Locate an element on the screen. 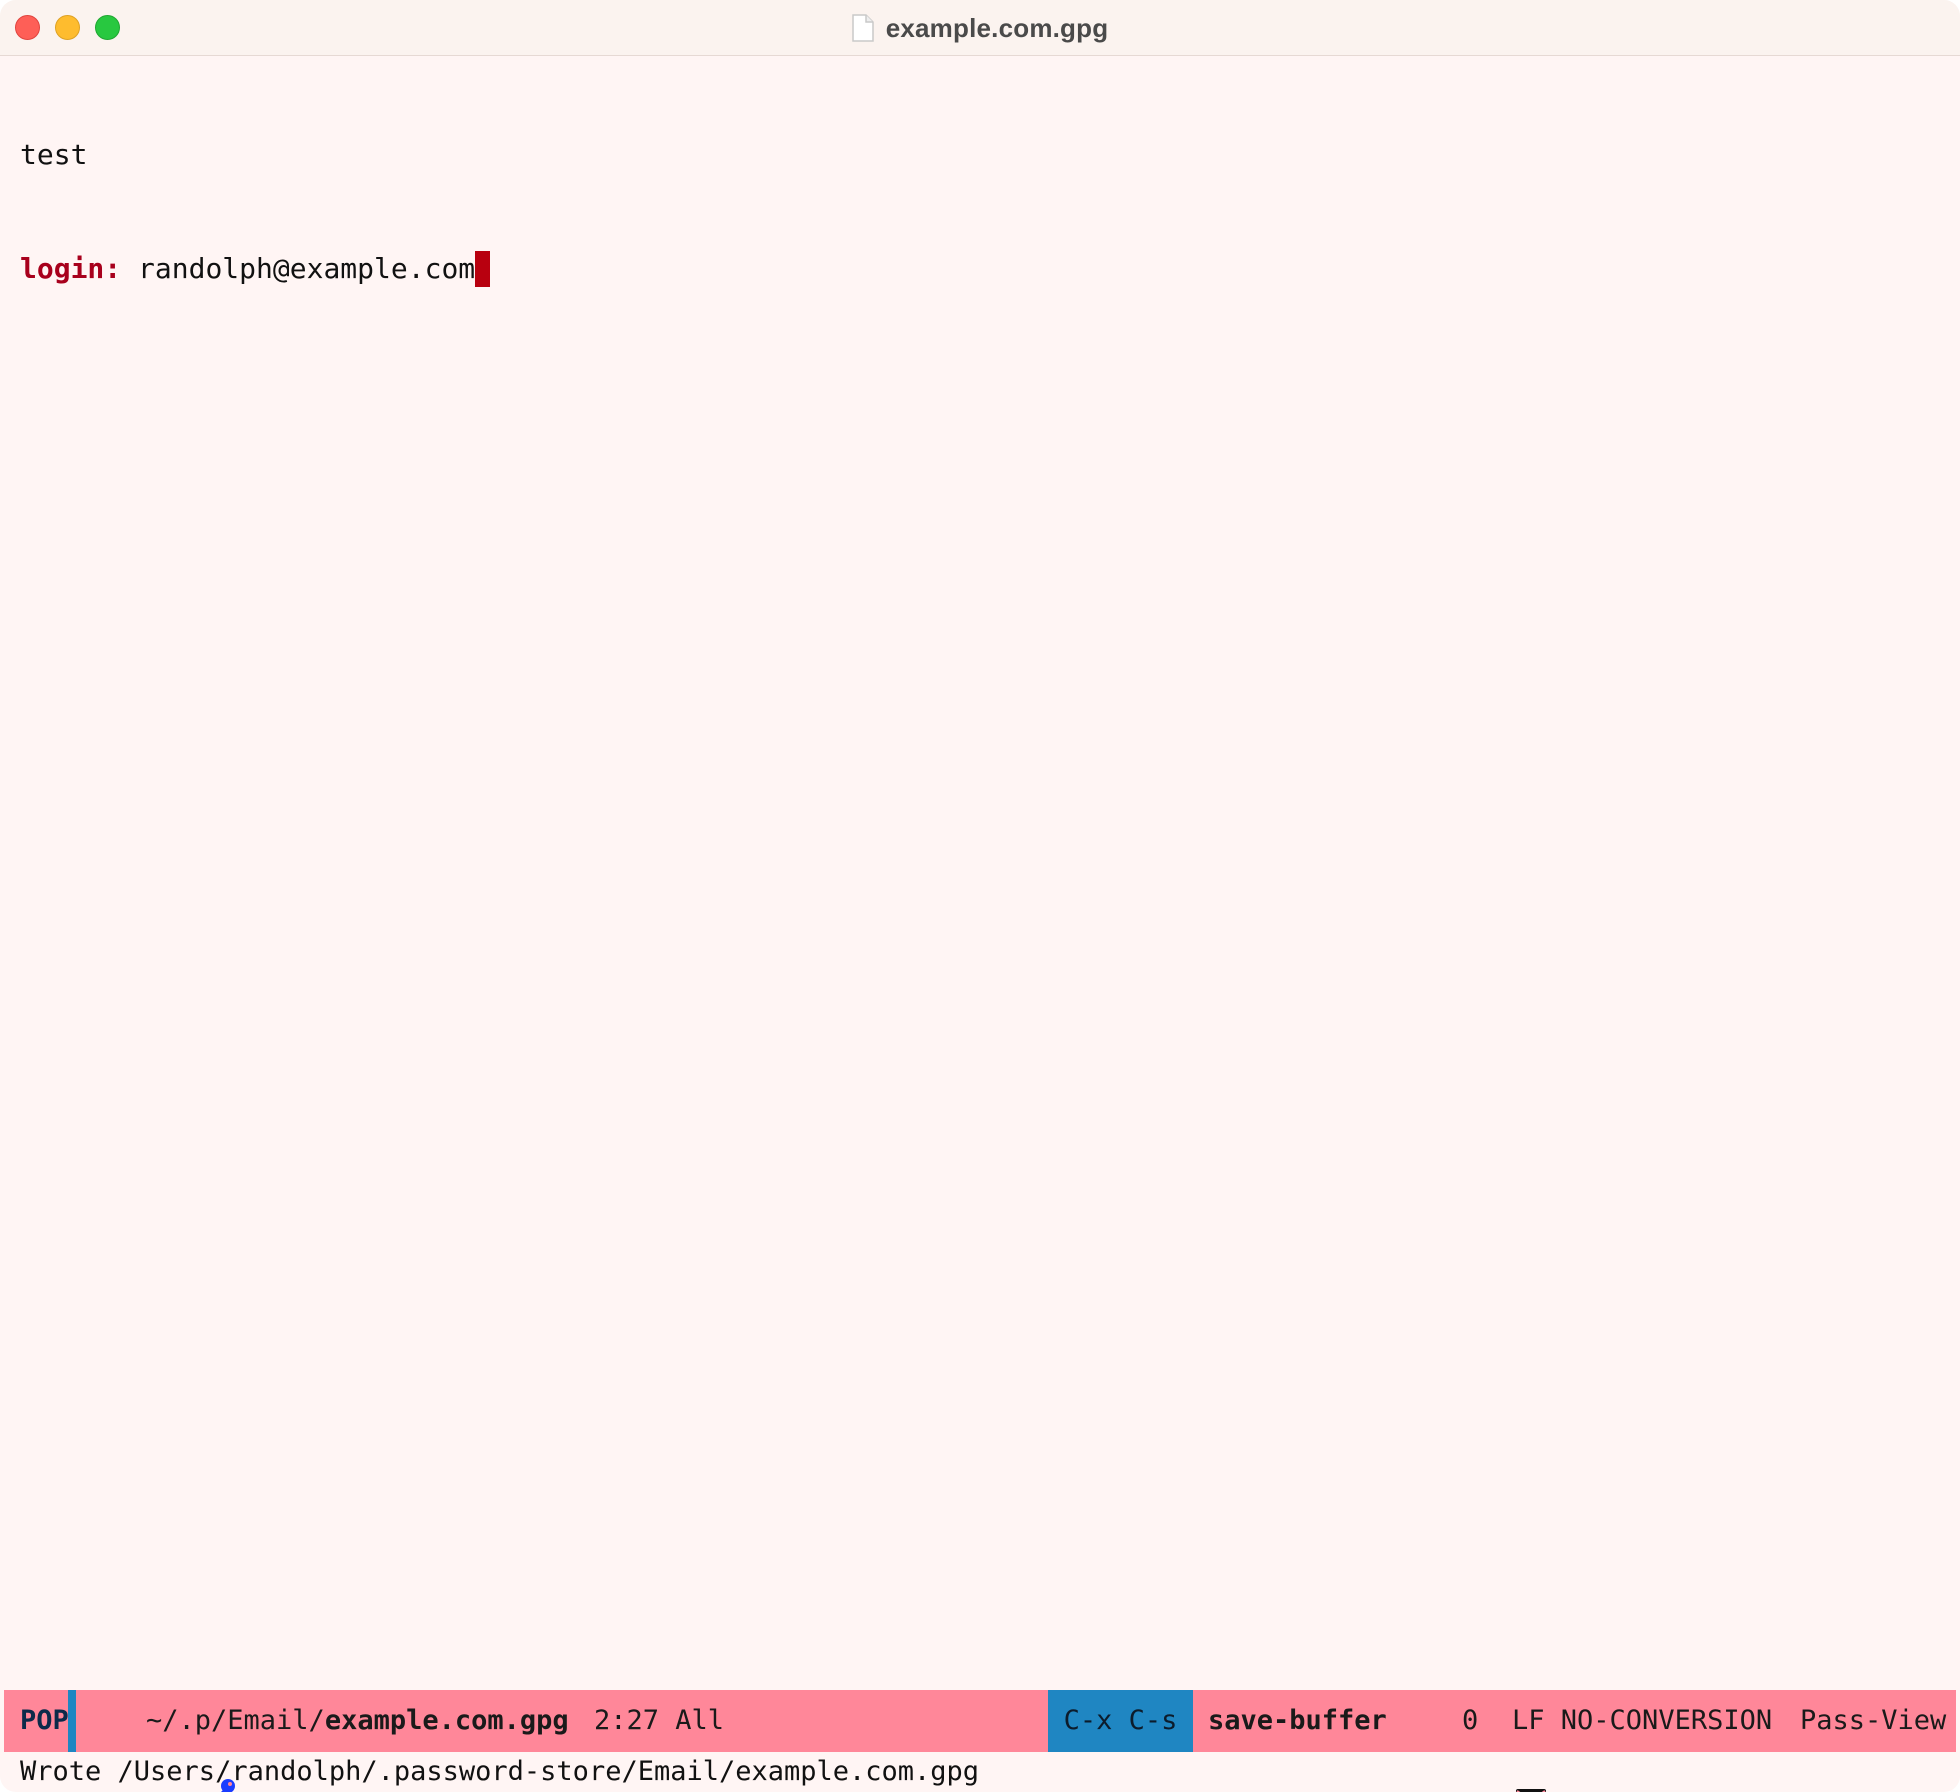 Image resolution: width=1960 pixels, height=1792 pixels. line-column: 2:27 is located at coordinates (627, 1720).